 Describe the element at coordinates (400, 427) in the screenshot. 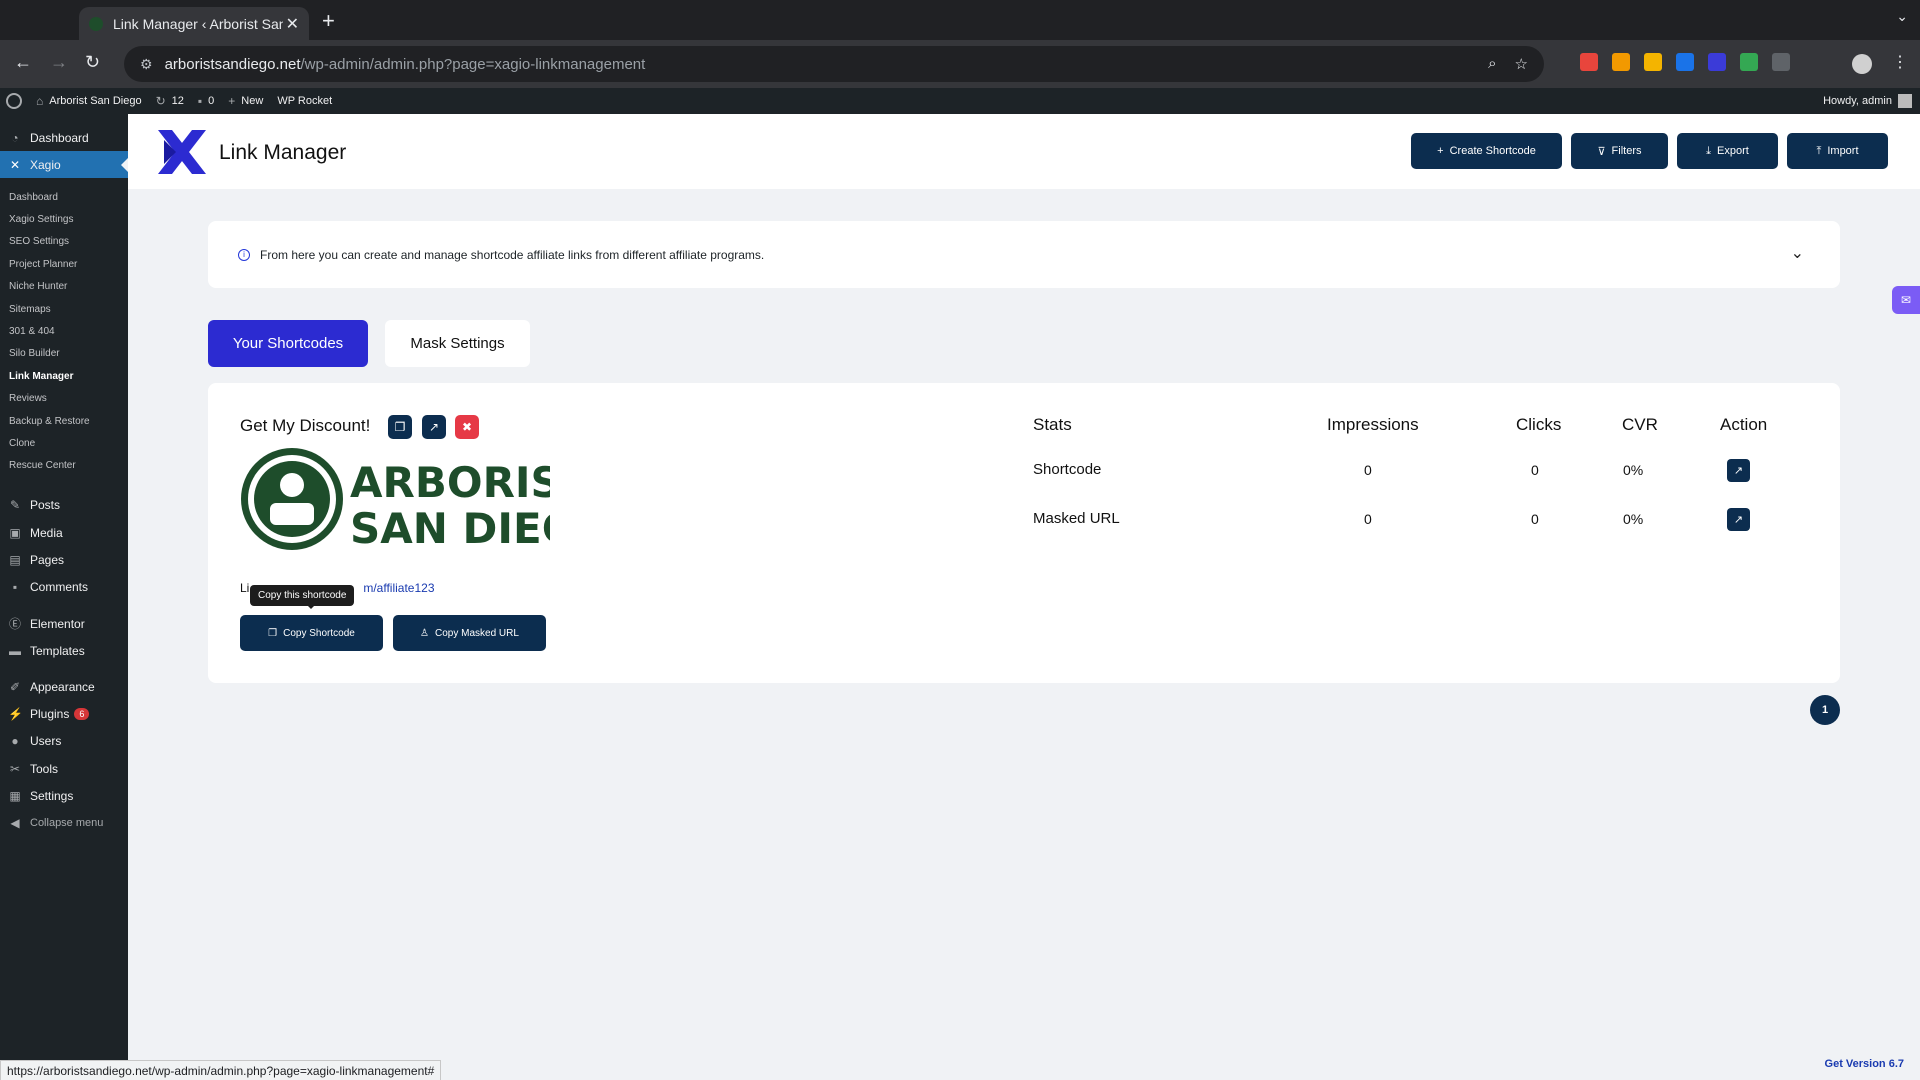

I see `duplicate-icon: ❐` at that location.